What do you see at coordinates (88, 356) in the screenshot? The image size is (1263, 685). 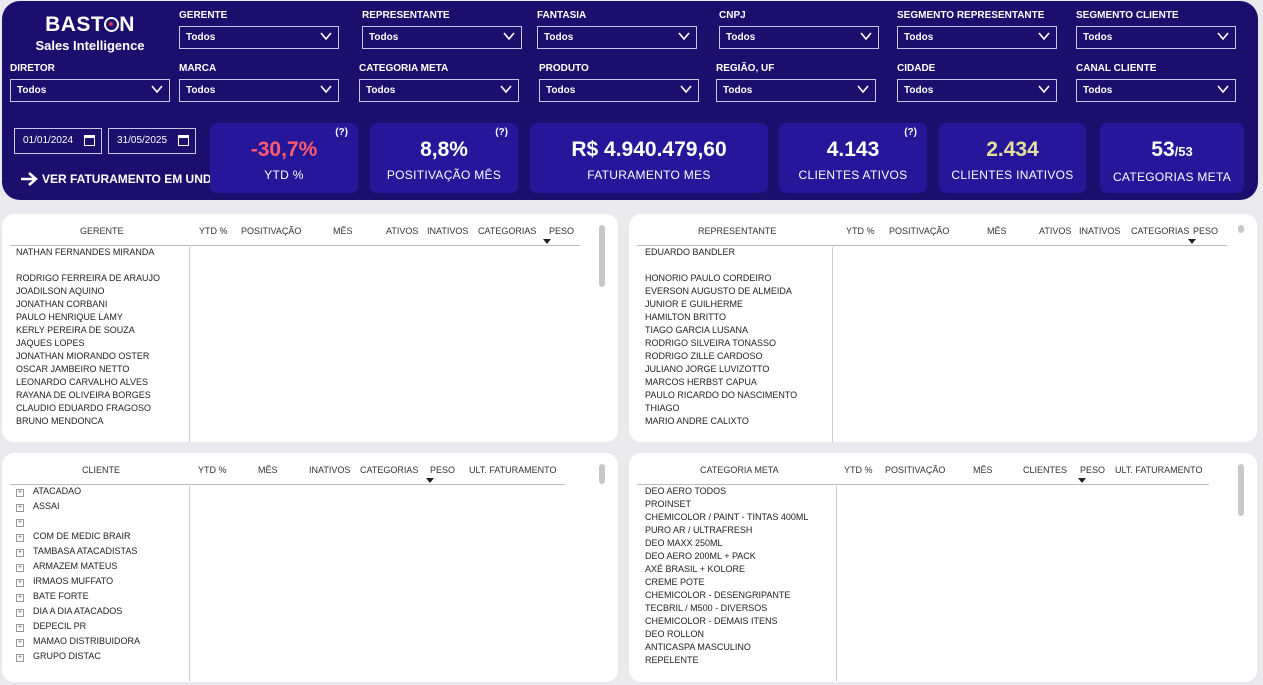 I see `table-row: JONATHAN MIORANDO OSTER` at bounding box center [88, 356].